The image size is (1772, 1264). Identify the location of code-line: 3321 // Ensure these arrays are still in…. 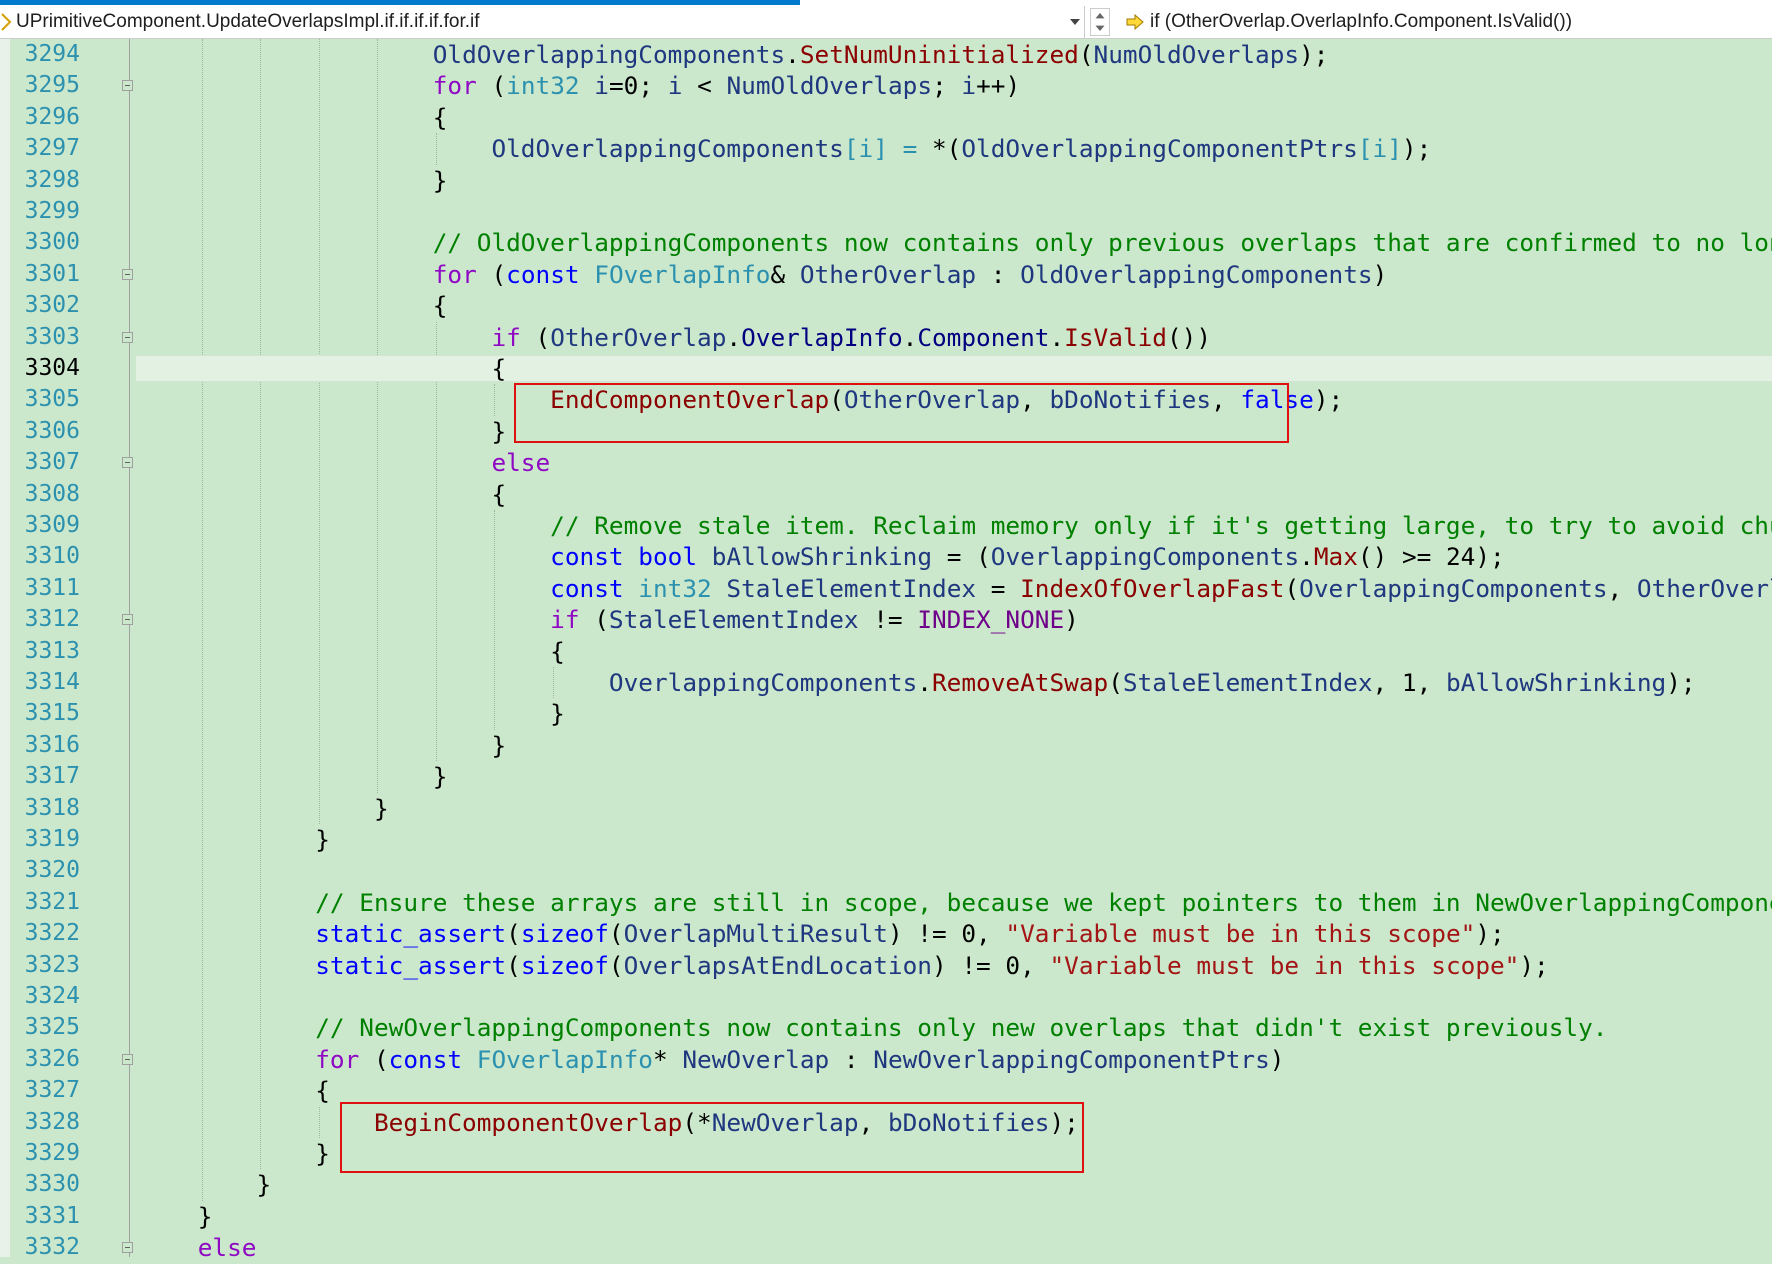
(886, 902).